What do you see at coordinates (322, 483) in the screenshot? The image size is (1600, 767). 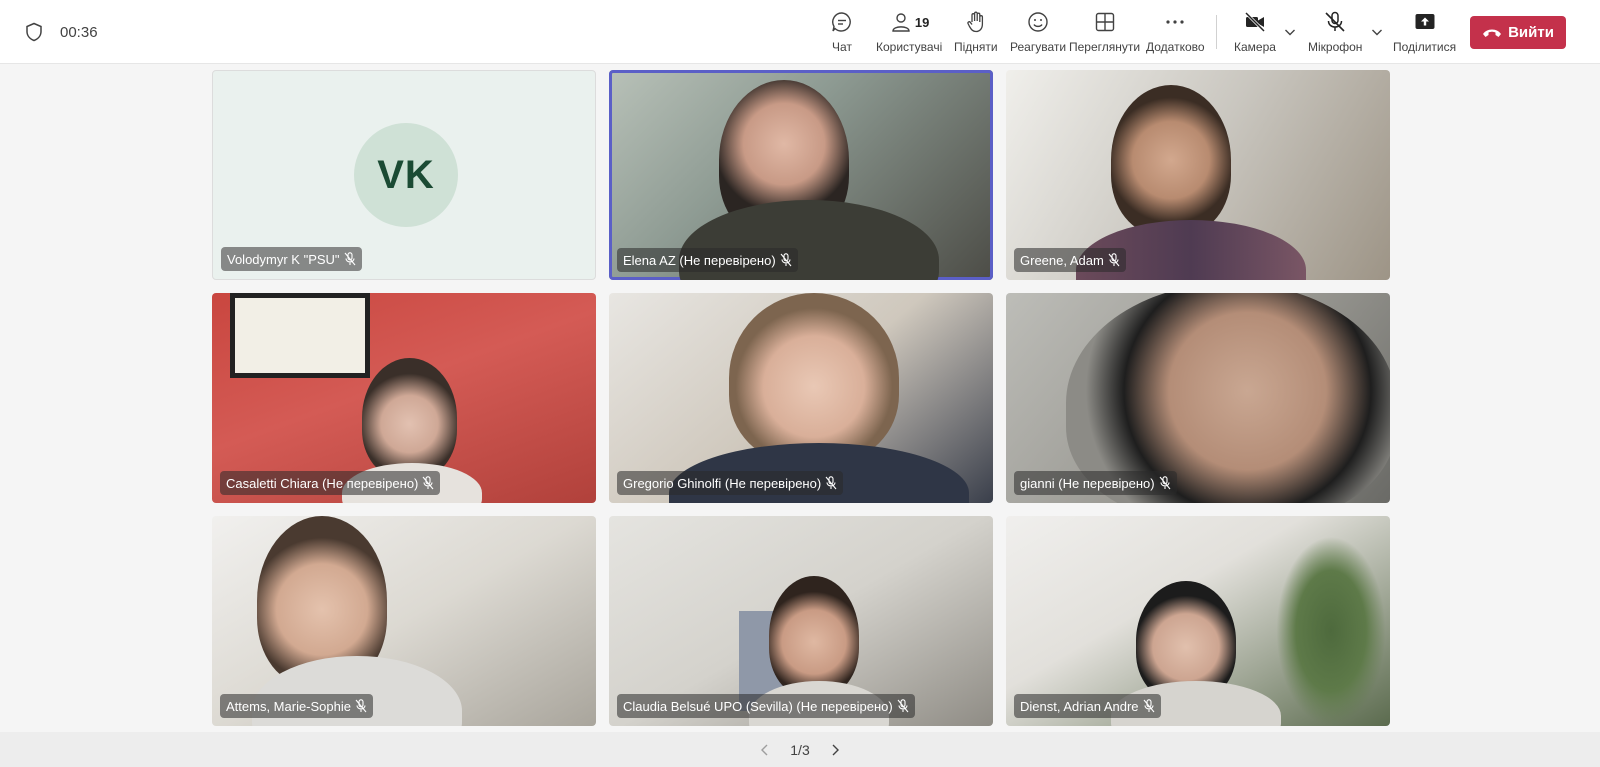 I see `participant-name: Casaletti Chiara (Не перевірено)` at bounding box center [322, 483].